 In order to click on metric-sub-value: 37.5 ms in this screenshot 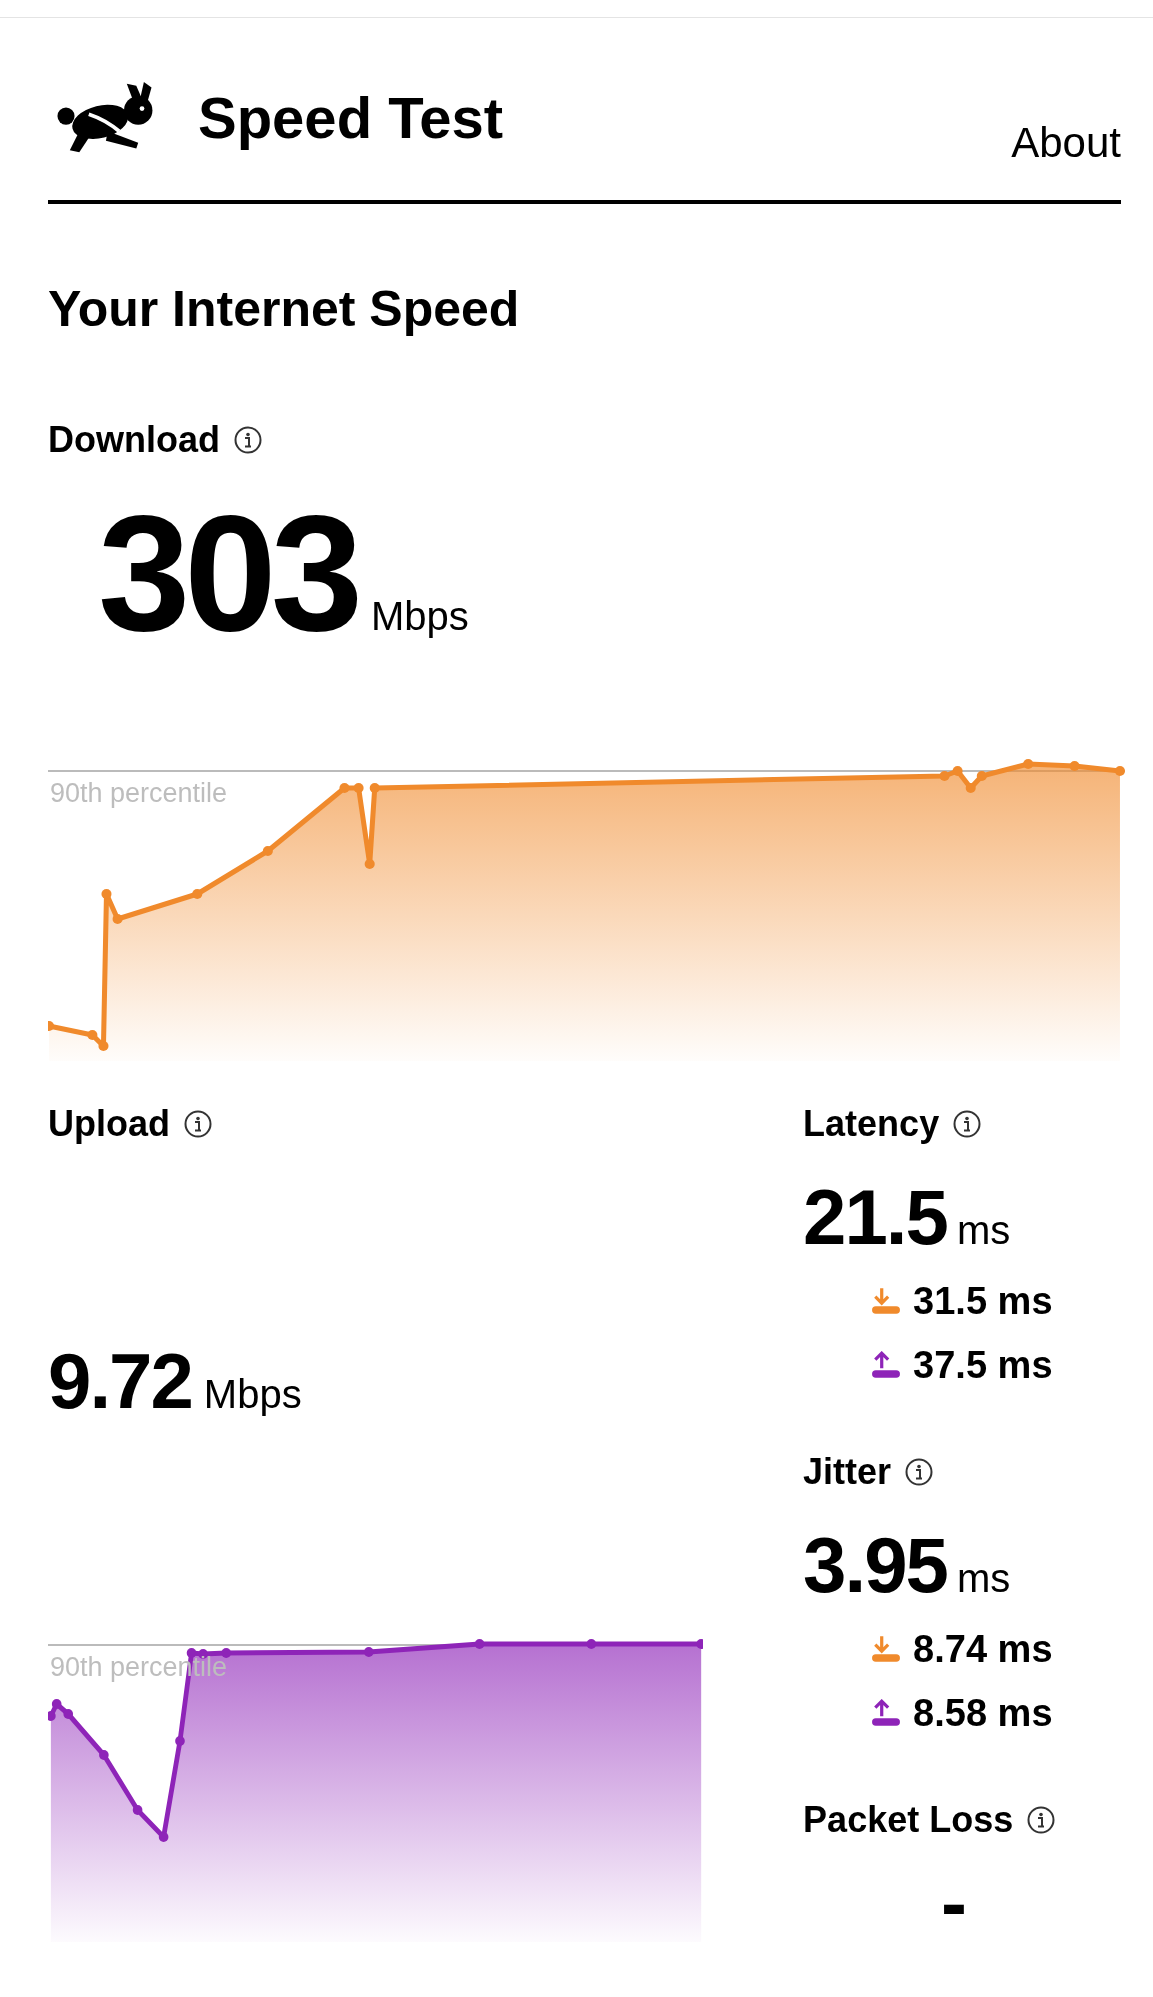, I will do `click(983, 1365)`.